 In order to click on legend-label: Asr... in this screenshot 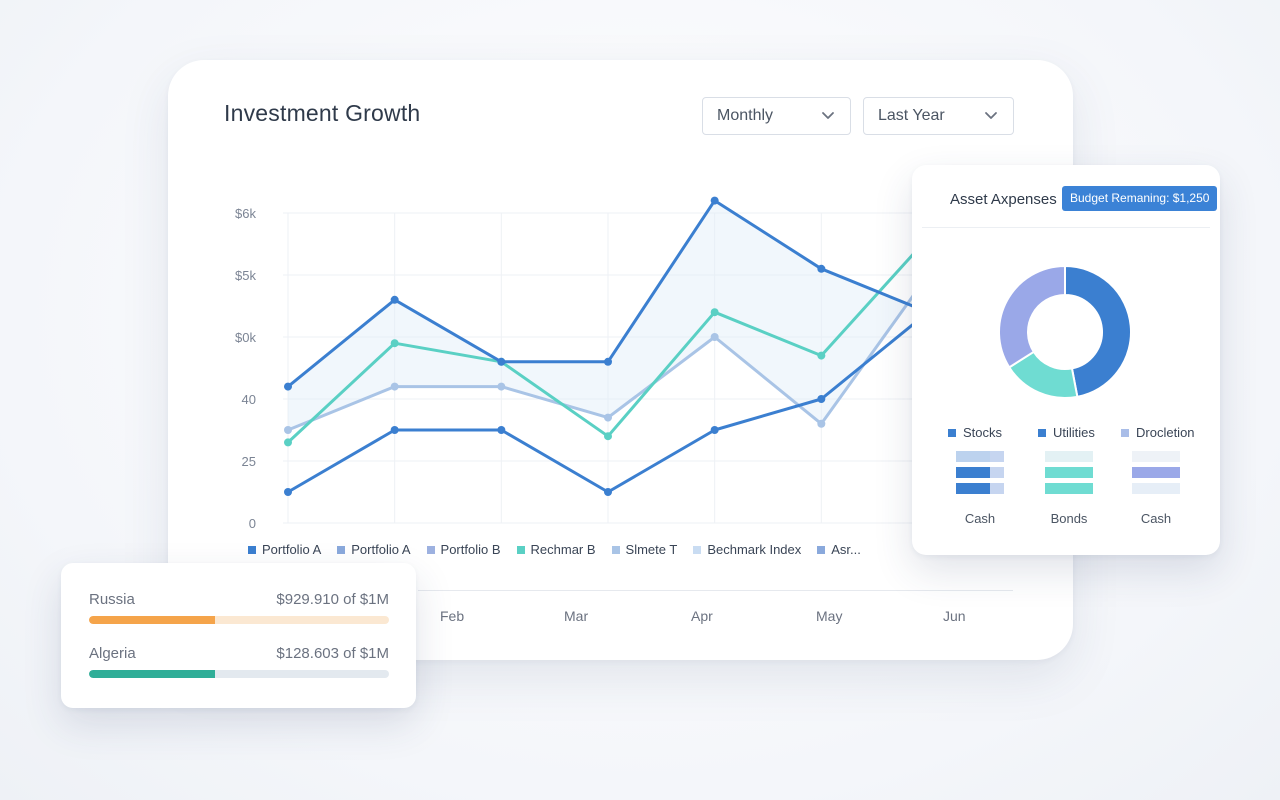, I will do `click(846, 549)`.